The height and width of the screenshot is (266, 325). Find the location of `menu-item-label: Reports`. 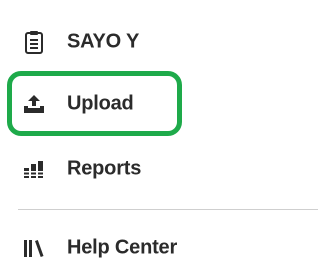

menu-item-label: Reports is located at coordinates (104, 168).